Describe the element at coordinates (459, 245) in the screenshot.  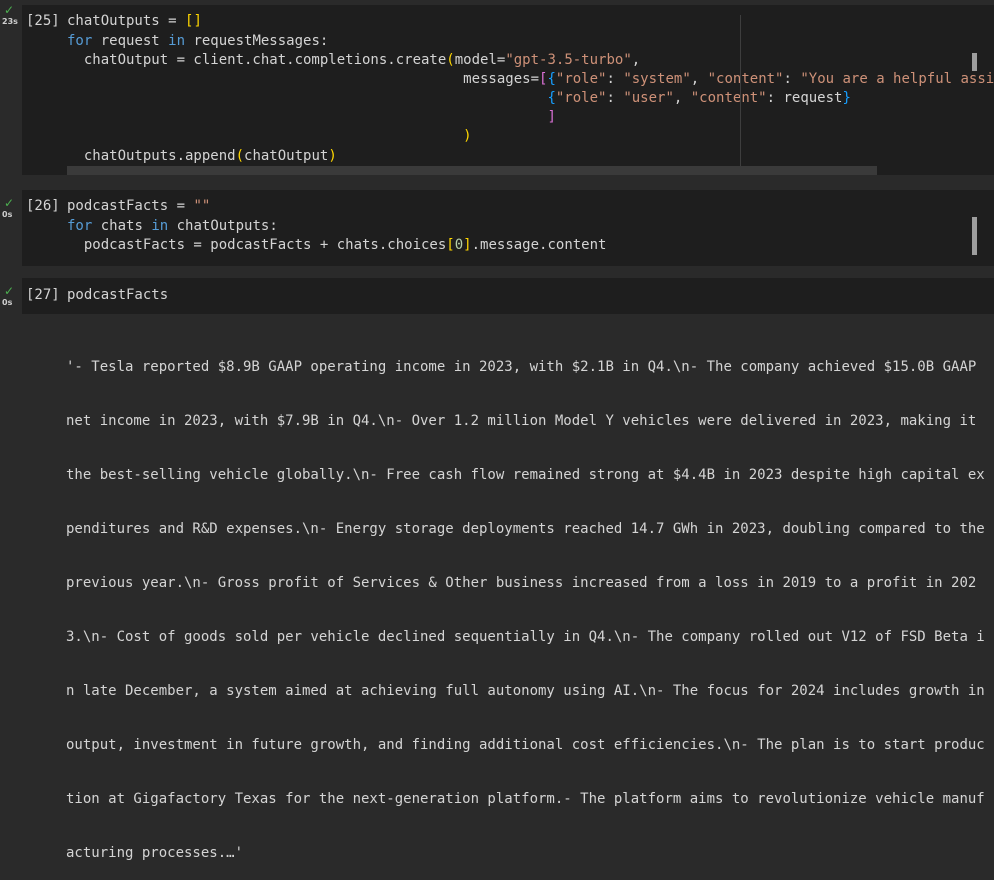
I see `code-token: 0` at that location.